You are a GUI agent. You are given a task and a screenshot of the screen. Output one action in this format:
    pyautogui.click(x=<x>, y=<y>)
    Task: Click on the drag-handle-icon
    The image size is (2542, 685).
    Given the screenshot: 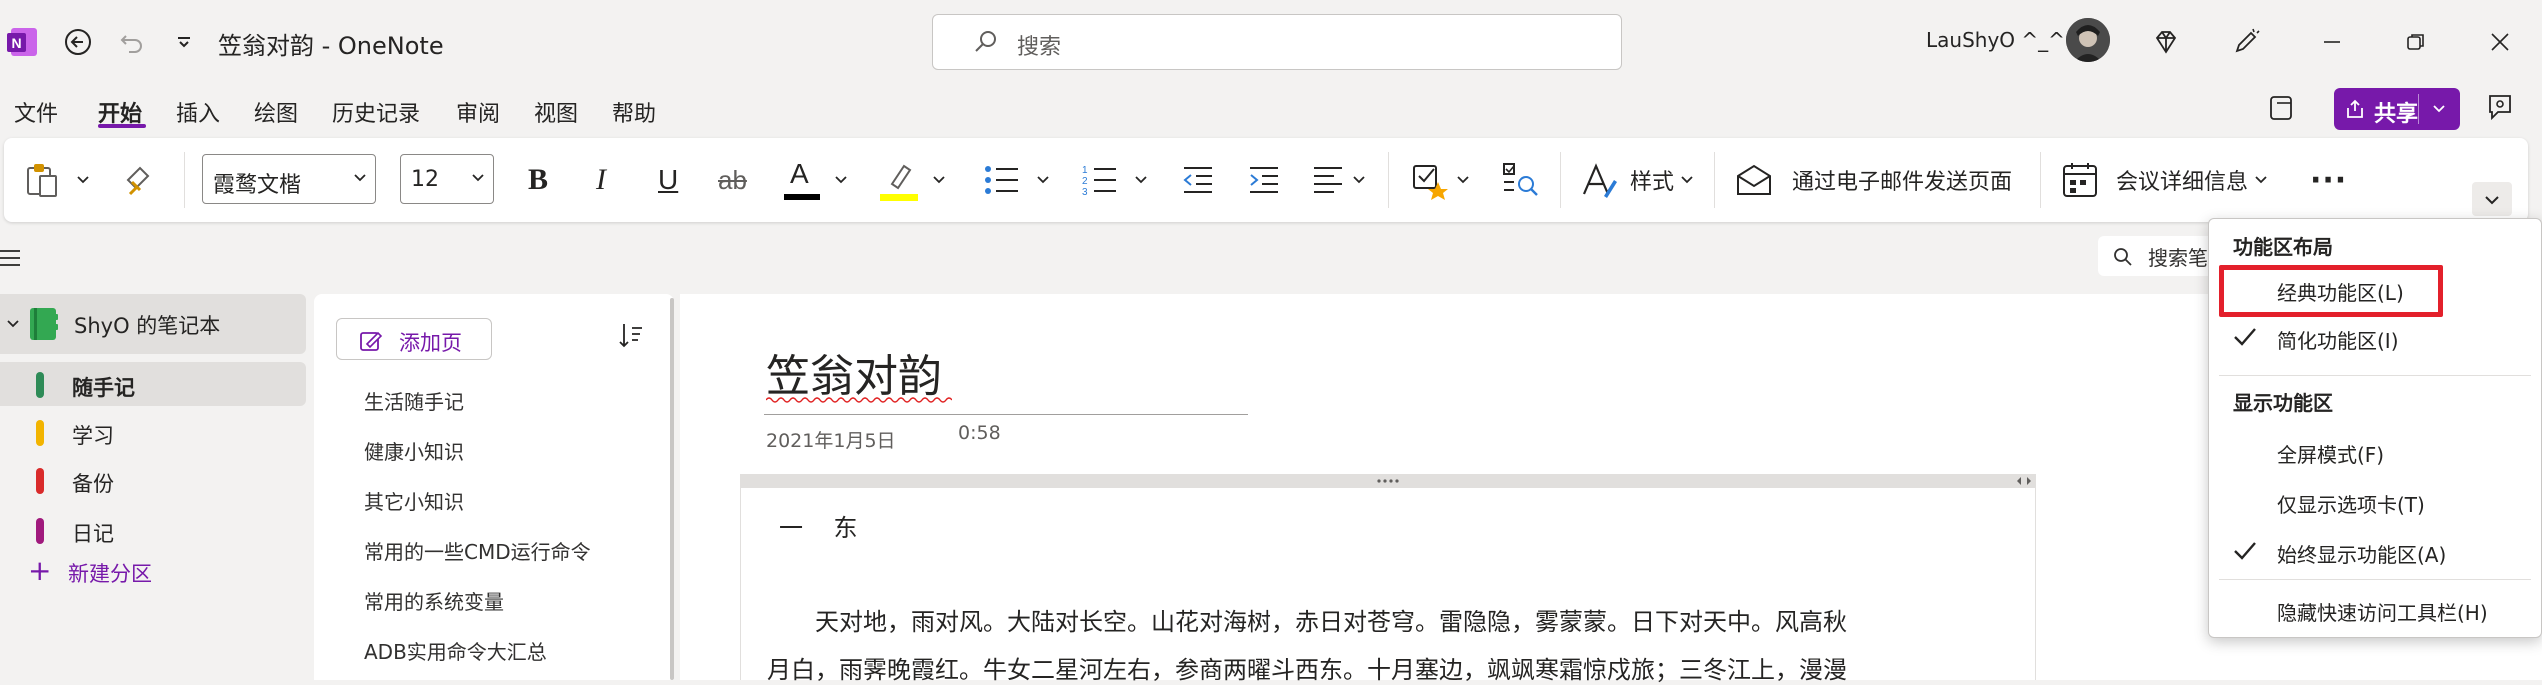 What is the action you would take?
    pyautogui.click(x=1388, y=481)
    